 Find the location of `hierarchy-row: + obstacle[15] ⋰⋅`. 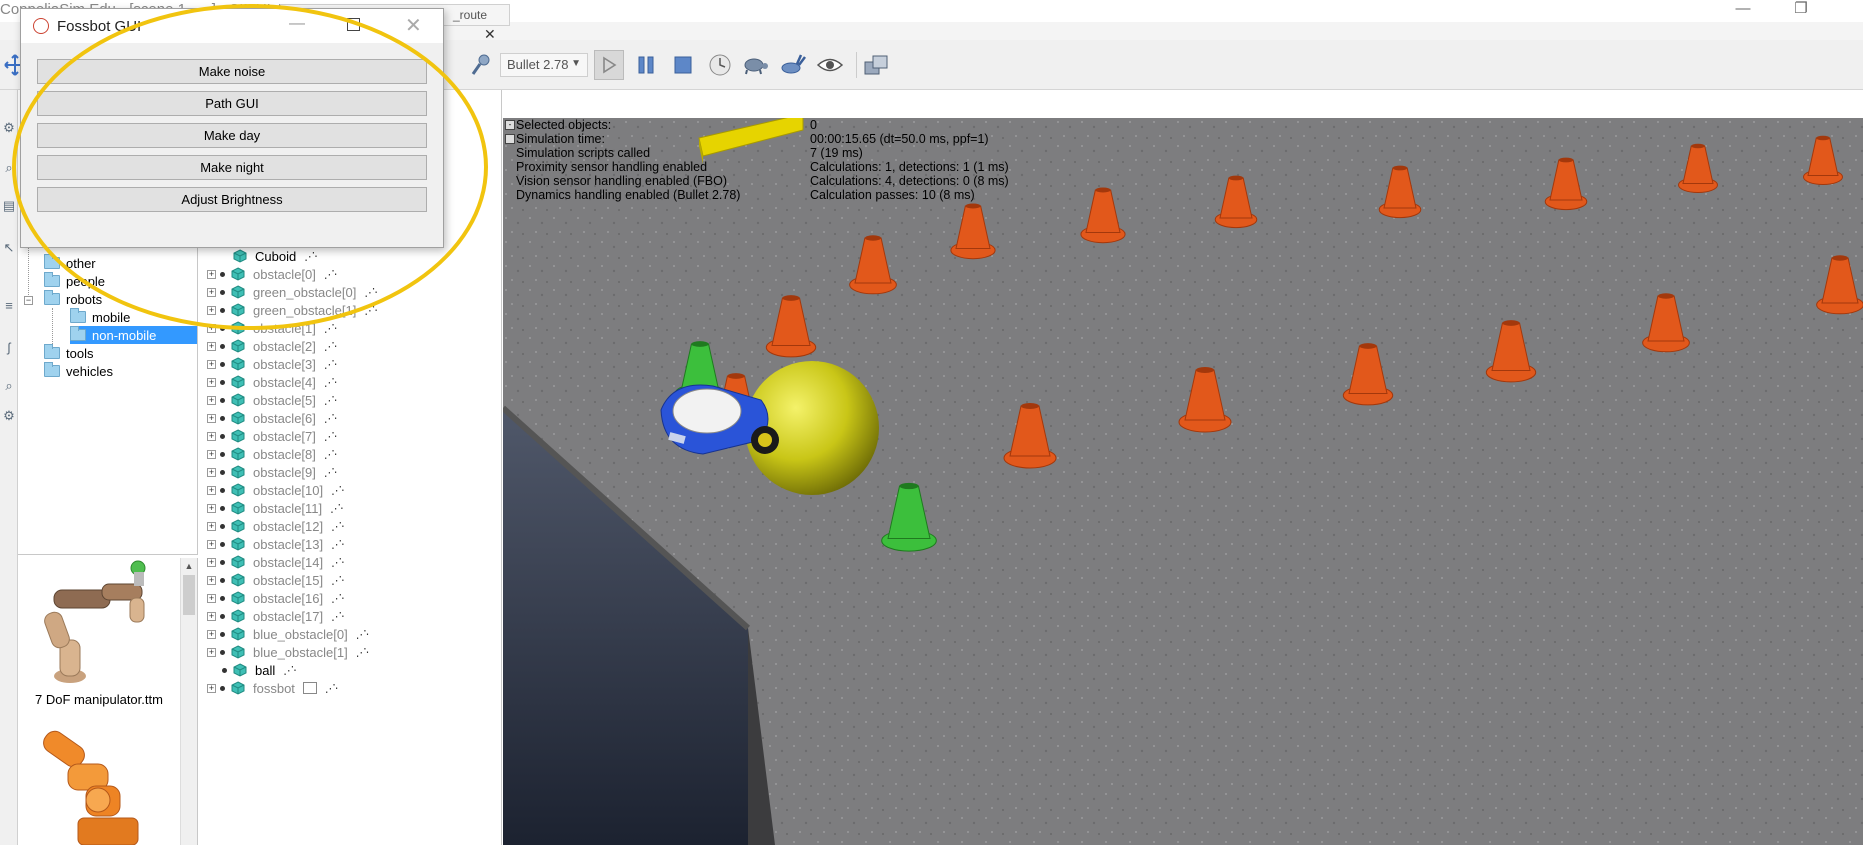

hierarchy-row: + obstacle[15] ⋰⋅ is located at coordinates (271, 580).